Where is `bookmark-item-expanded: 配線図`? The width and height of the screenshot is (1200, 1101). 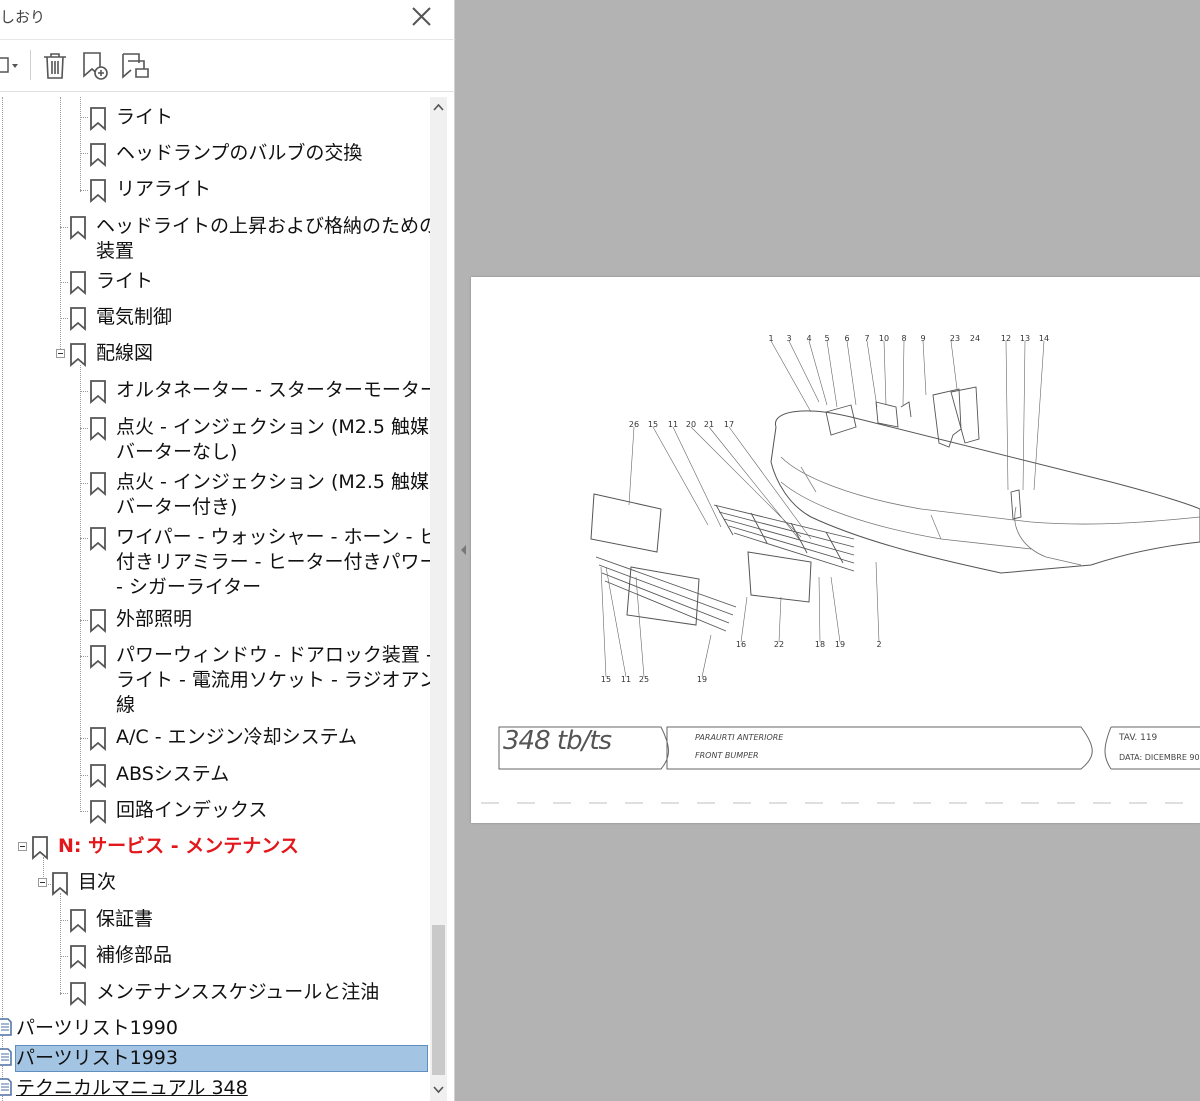 bookmark-item-expanded: 配線図 is located at coordinates (230, 355).